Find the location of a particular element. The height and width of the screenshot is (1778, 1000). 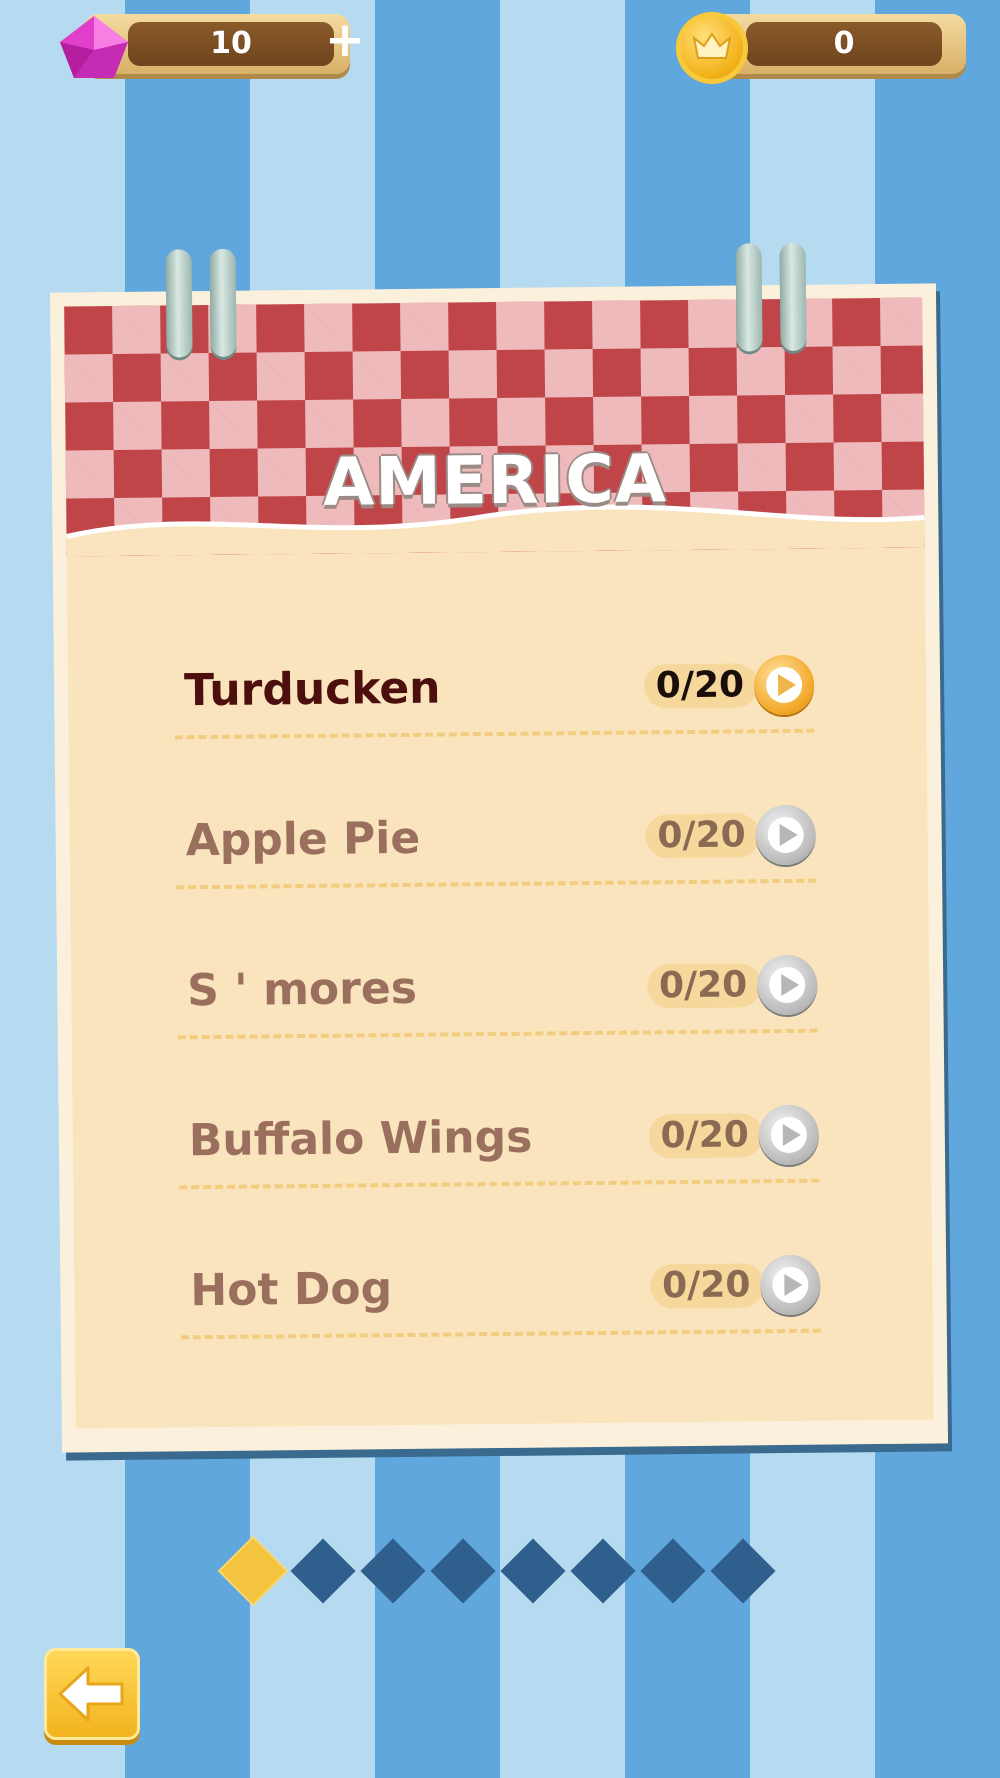

back-button is located at coordinates (92, 1694).